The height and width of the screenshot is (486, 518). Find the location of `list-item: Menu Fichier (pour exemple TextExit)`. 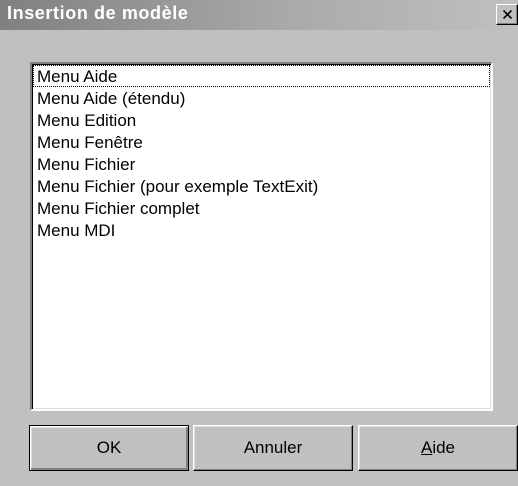

list-item: Menu Fichier (pour exemple TextExit) is located at coordinates (261, 186).